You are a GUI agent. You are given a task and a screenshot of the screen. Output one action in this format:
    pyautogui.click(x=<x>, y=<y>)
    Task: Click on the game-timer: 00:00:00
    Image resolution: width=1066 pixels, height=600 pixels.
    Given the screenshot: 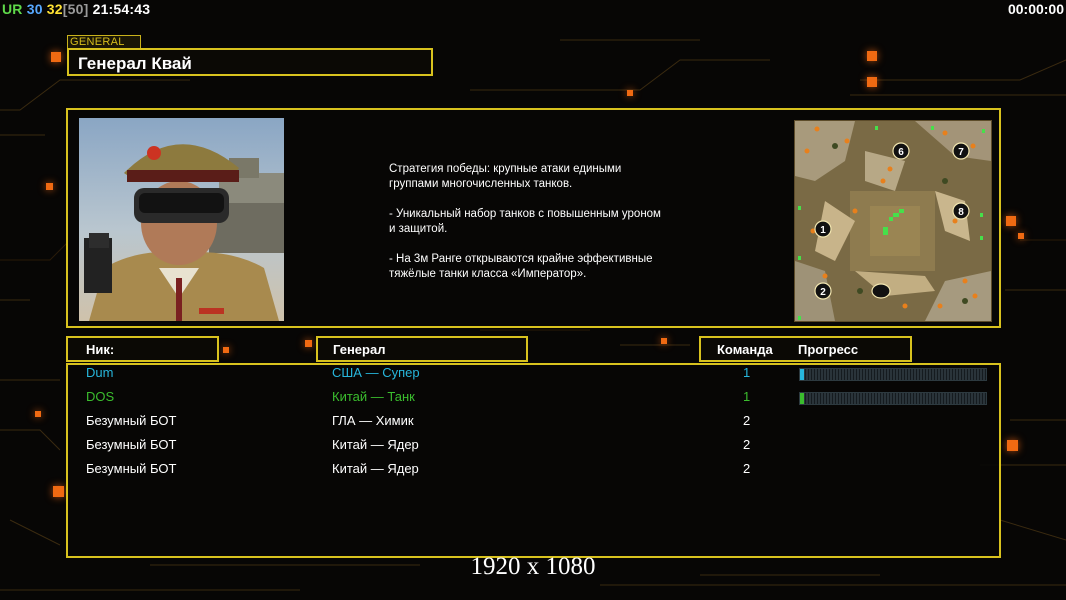 What is the action you would take?
    pyautogui.click(x=1035, y=9)
    